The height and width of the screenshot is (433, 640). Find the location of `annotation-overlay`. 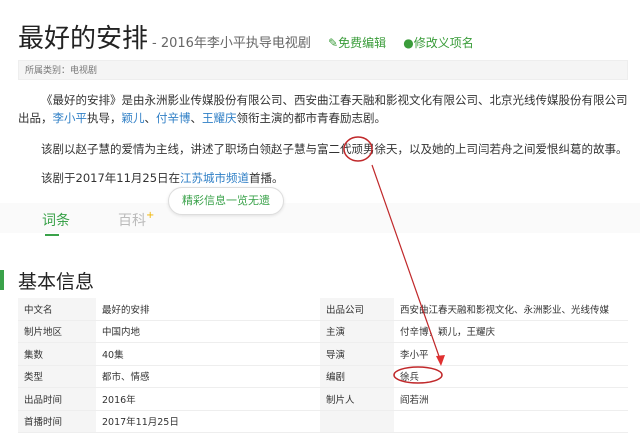

annotation-overlay is located at coordinates (394, 260).